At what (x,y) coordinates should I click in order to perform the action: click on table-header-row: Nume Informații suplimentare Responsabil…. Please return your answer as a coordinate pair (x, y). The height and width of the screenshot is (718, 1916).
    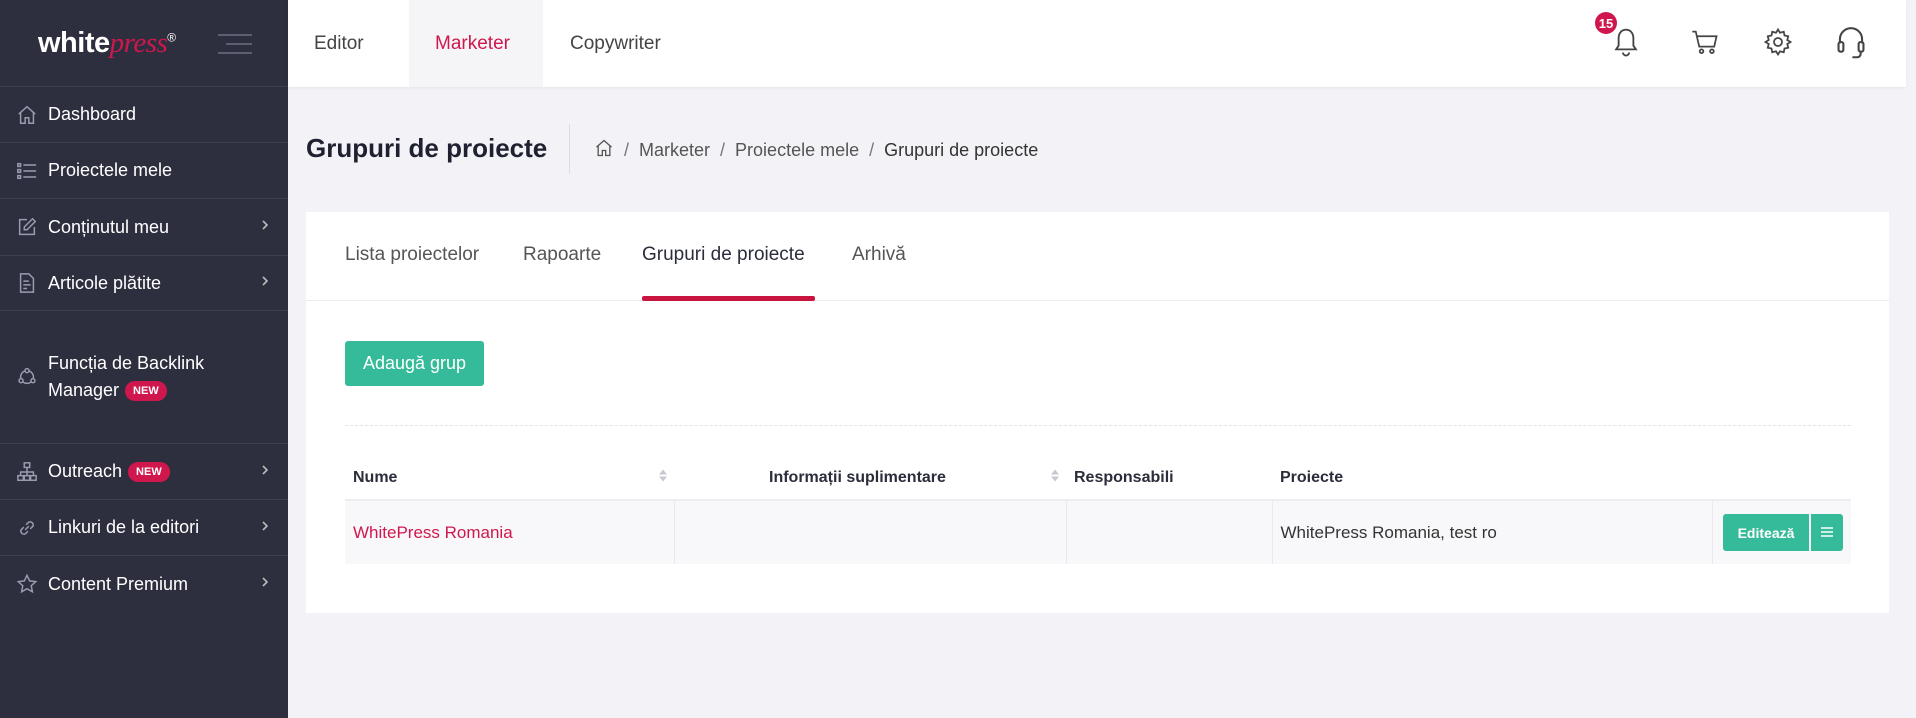
    Looking at the image, I should click on (1098, 479).